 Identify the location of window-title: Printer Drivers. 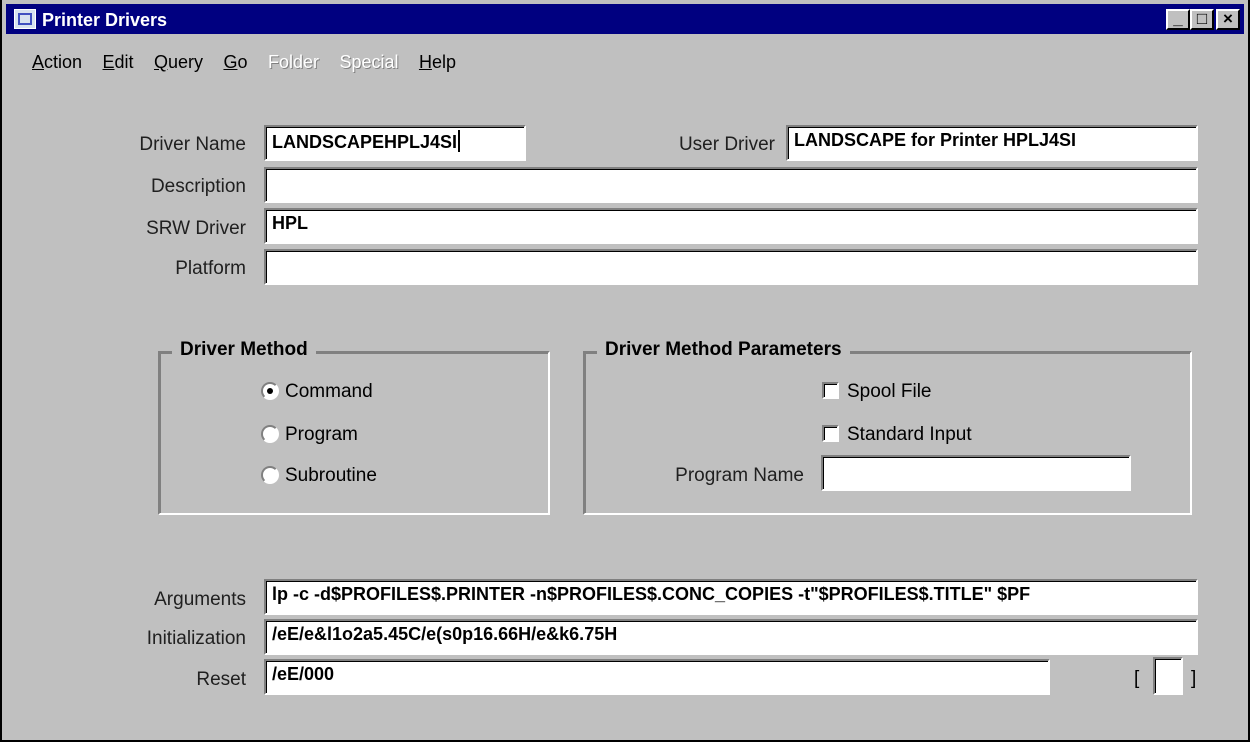
(105, 20).